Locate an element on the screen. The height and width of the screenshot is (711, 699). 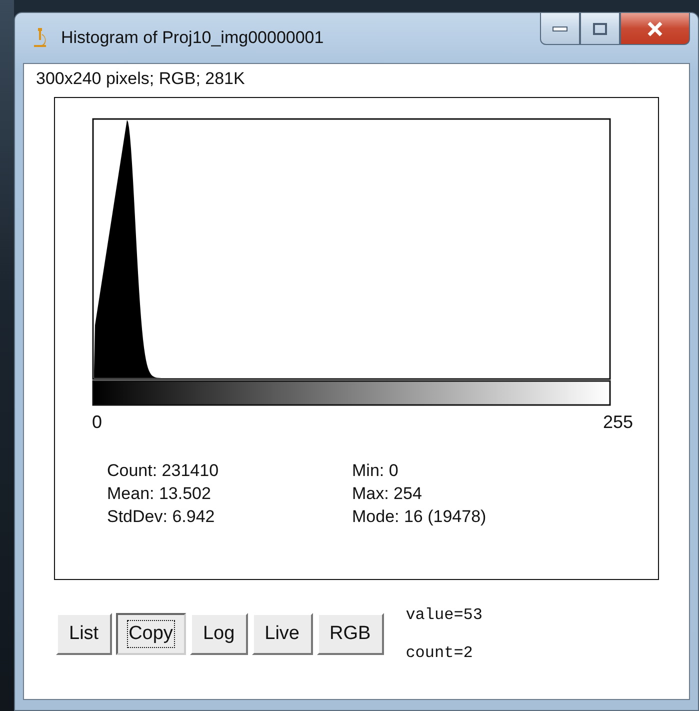
maximize-button is located at coordinates (600, 29).